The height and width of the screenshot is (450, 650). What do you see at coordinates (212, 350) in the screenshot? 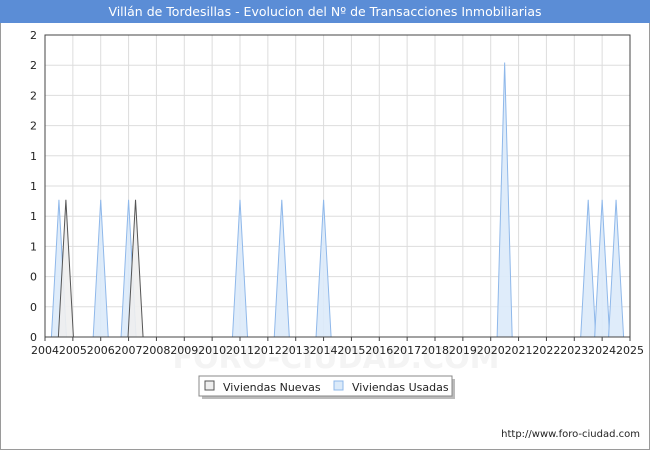
I see `x-tick-label: 2010` at bounding box center [212, 350].